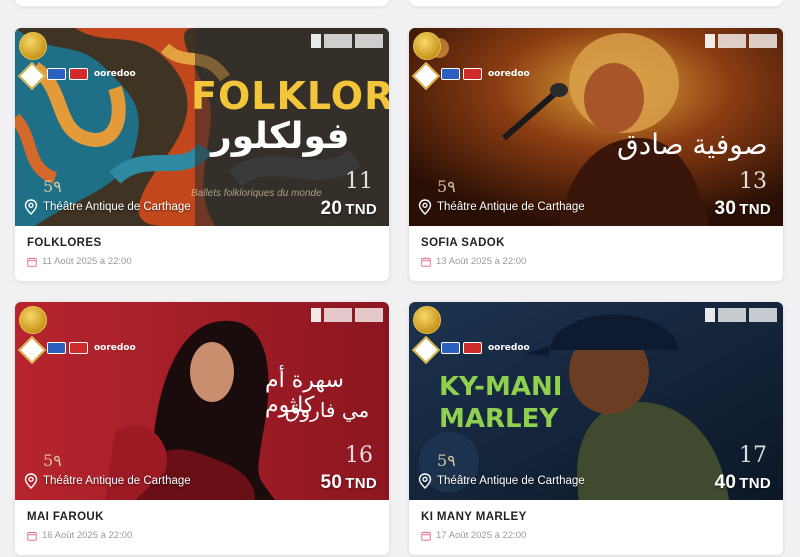  I want to click on price-amount: 30, so click(725, 208).